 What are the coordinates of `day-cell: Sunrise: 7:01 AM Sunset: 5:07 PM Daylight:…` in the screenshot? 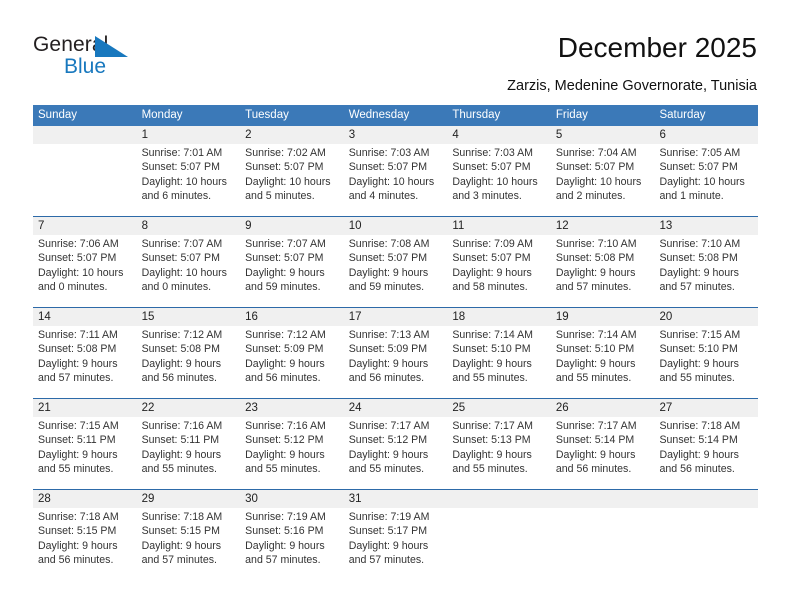 It's located at (189, 180).